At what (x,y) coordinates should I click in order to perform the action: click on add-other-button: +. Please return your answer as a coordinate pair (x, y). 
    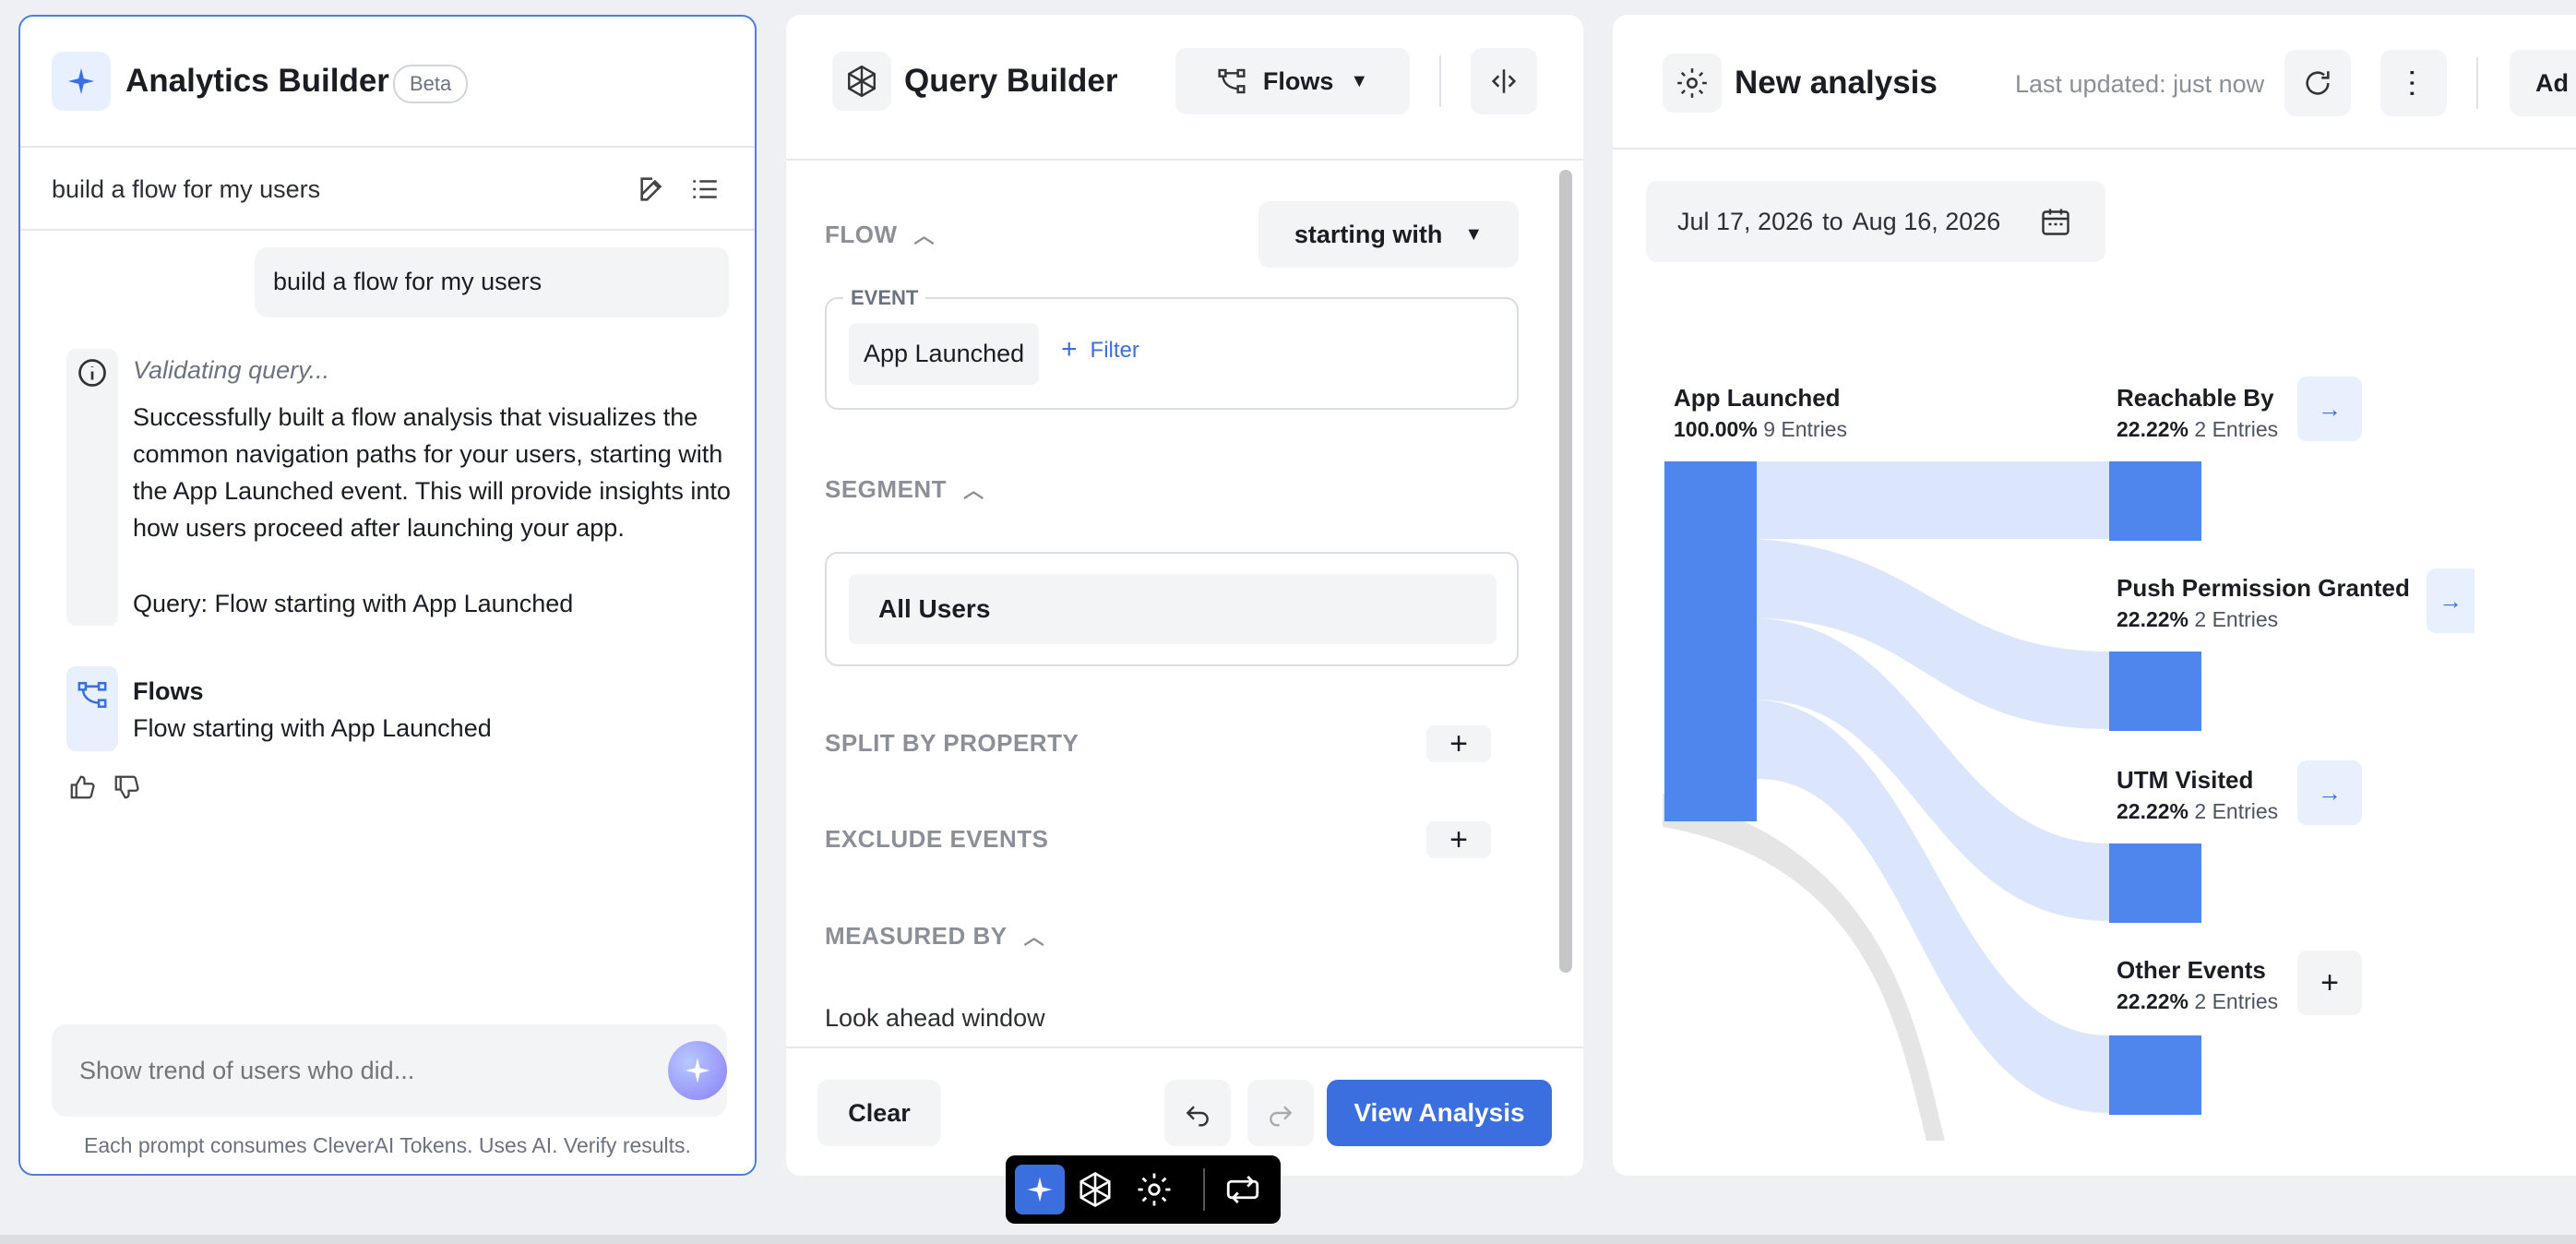
    Looking at the image, I should click on (2330, 983).